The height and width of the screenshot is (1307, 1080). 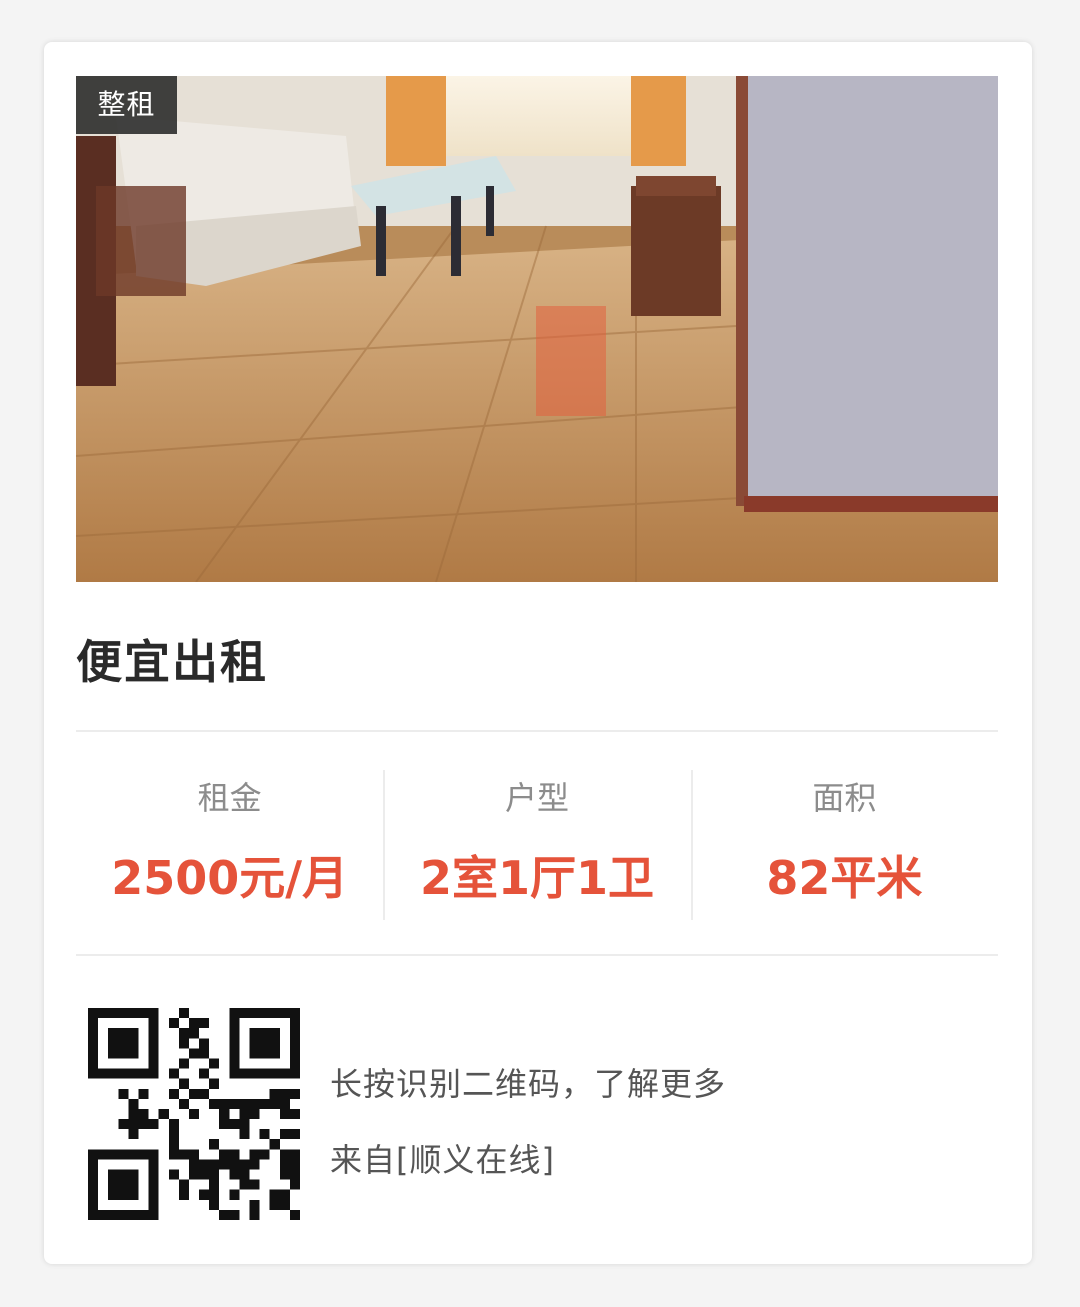 What do you see at coordinates (442, 1160) in the screenshot?
I see `source-text: 来自[顺义在线]` at bounding box center [442, 1160].